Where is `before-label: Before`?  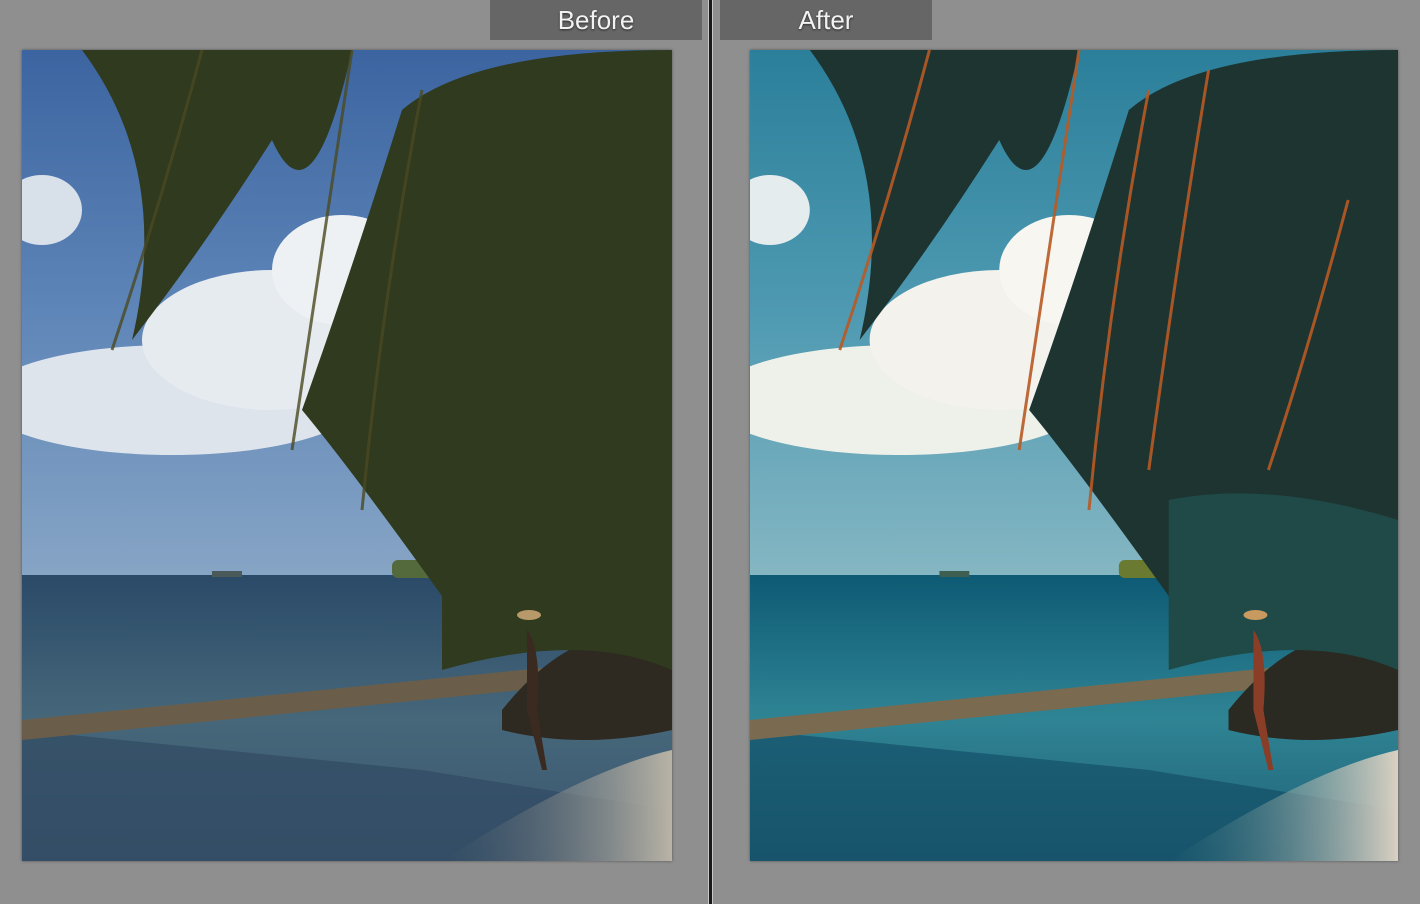
before-label: Before is located at coordinates (596, 20).